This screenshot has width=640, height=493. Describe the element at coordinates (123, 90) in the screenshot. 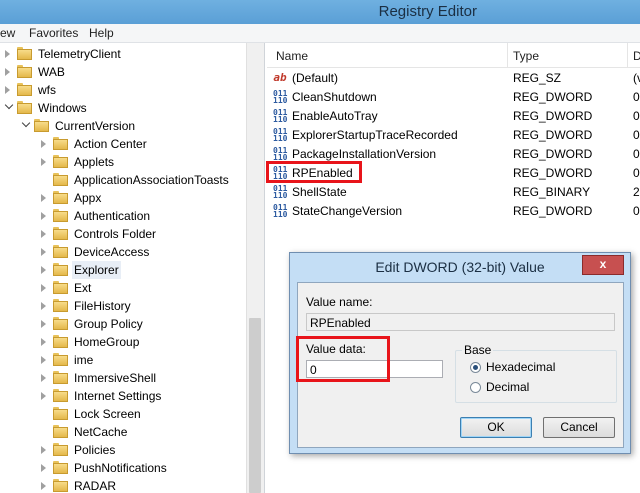

I see `tree-node: wfs` at that location.